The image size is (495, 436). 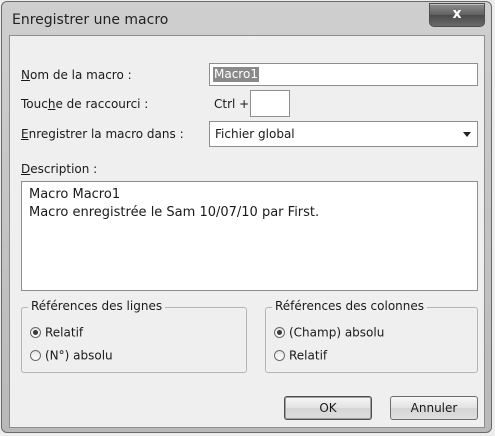 I want to click on store-in-label: Enregistrer la macro dans :, so click(x=102, y=134).